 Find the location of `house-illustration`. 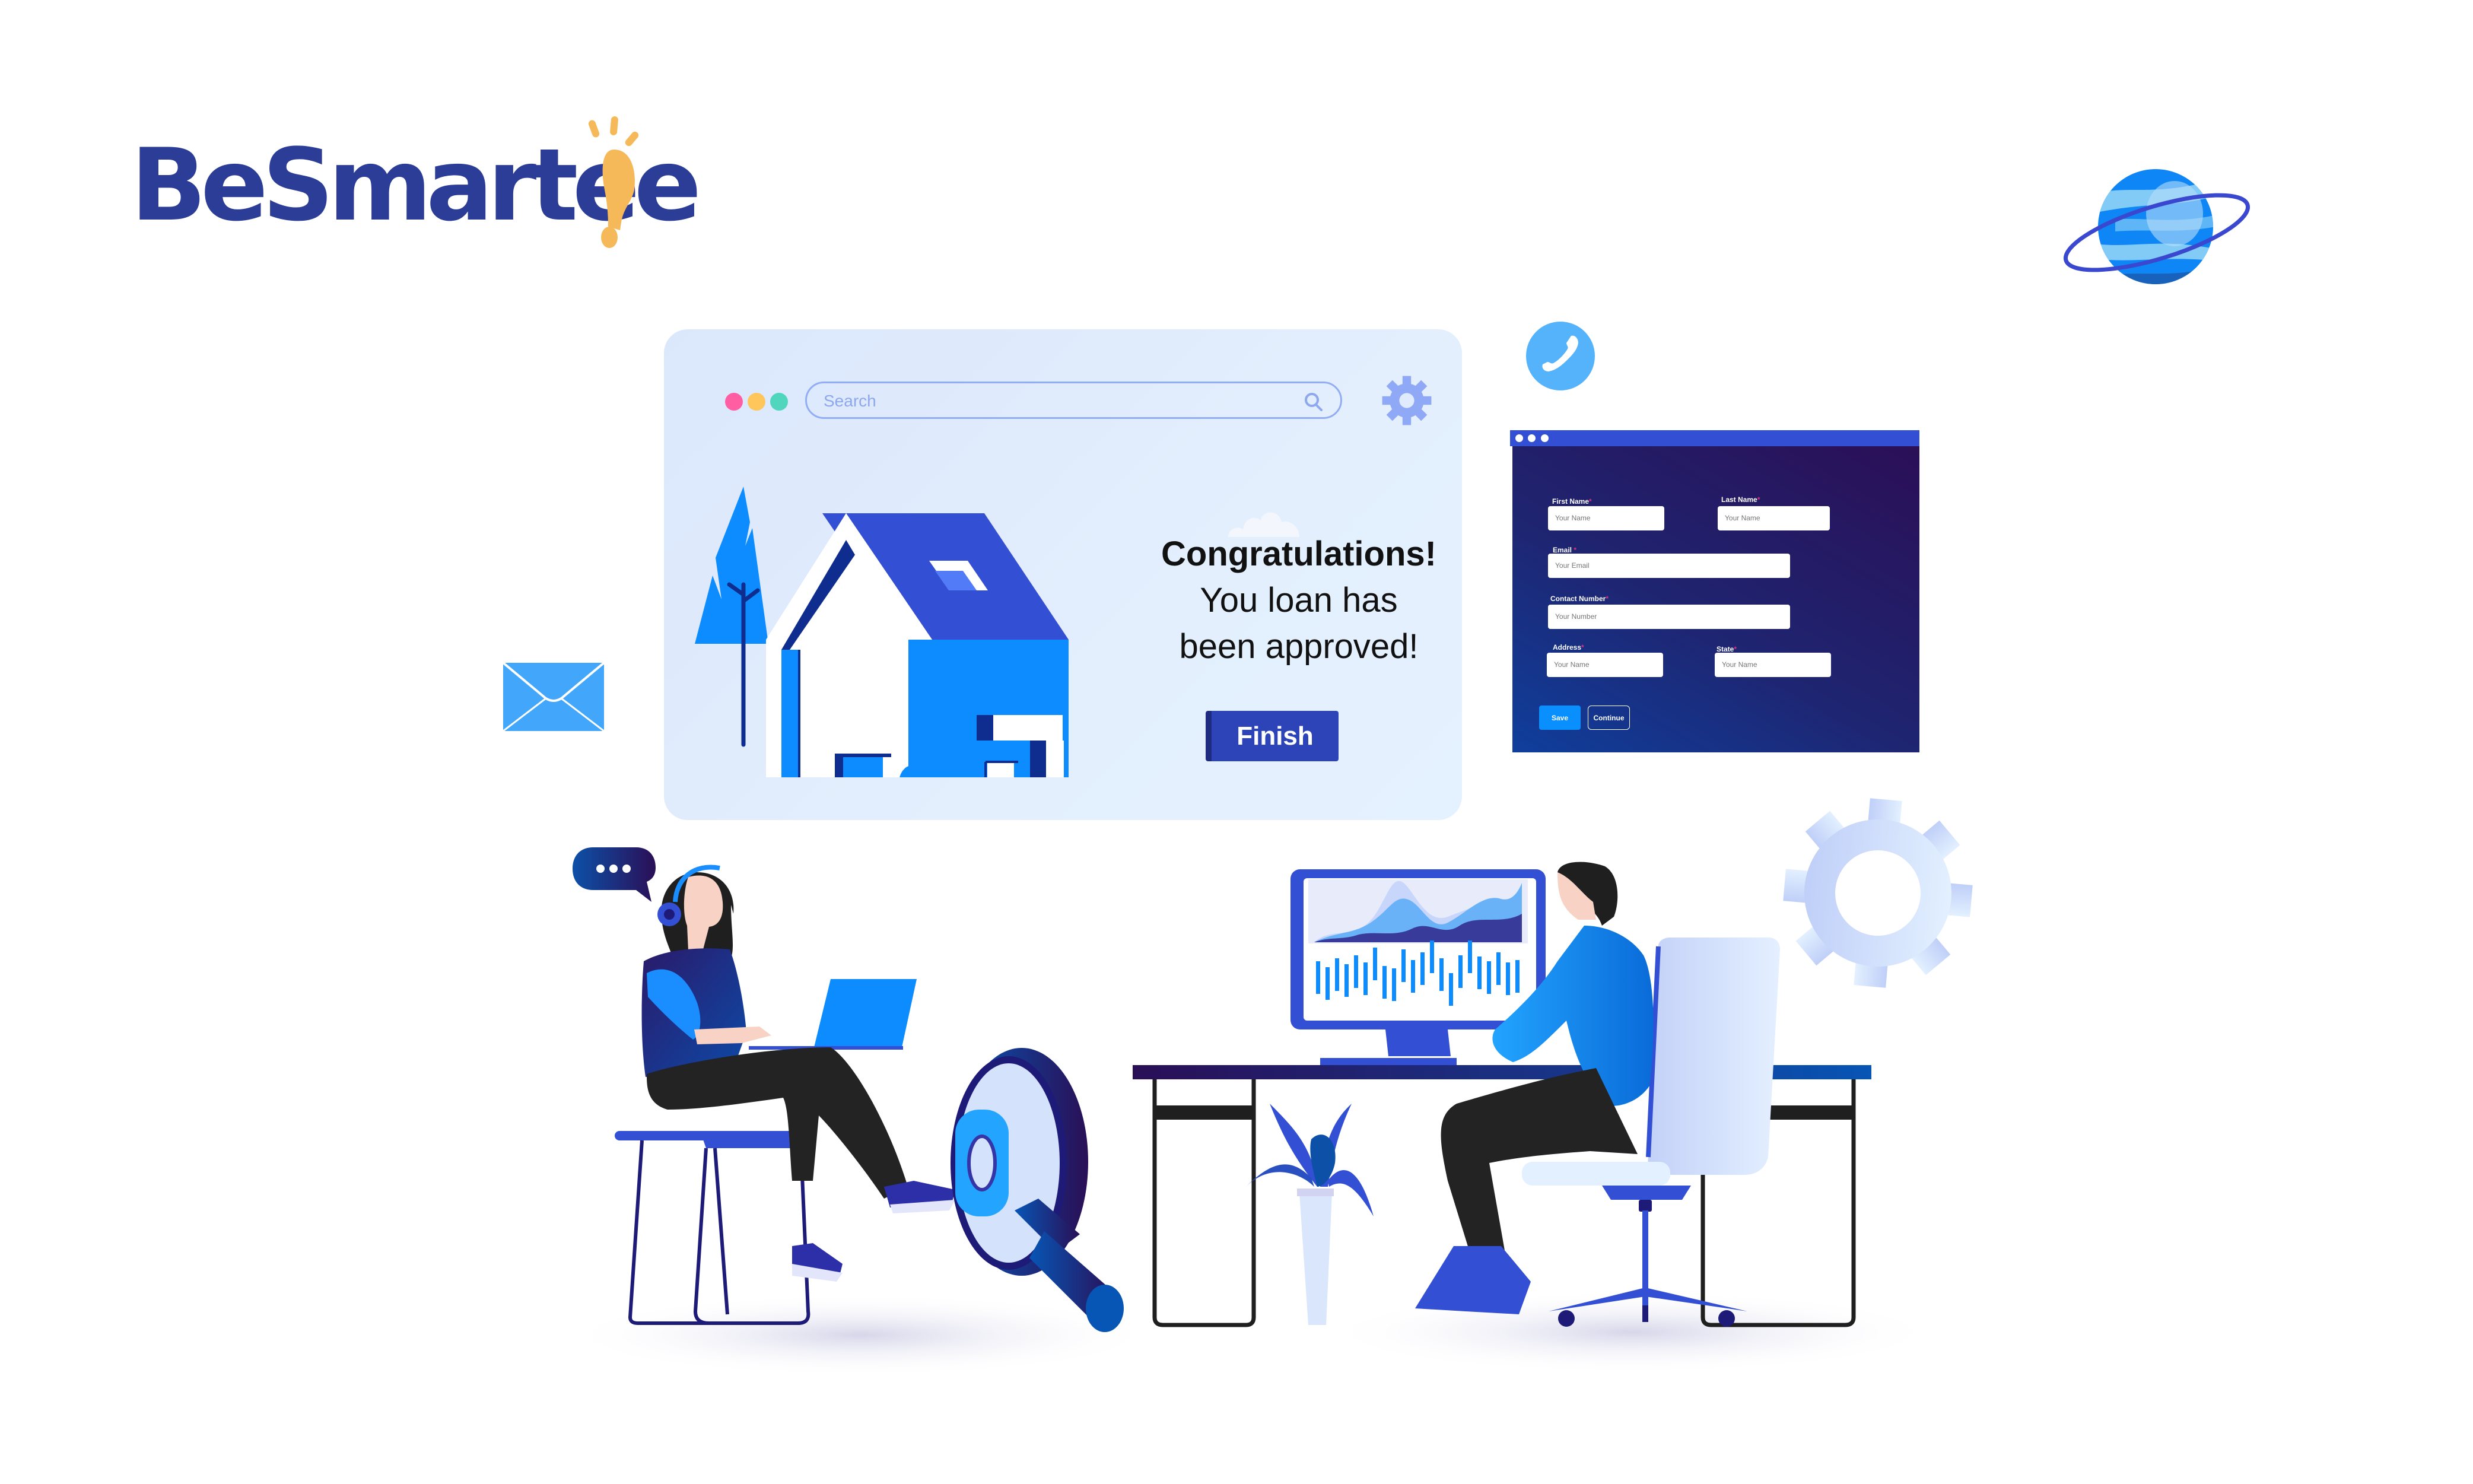

house-illustration is located at coordinates (882, 632).